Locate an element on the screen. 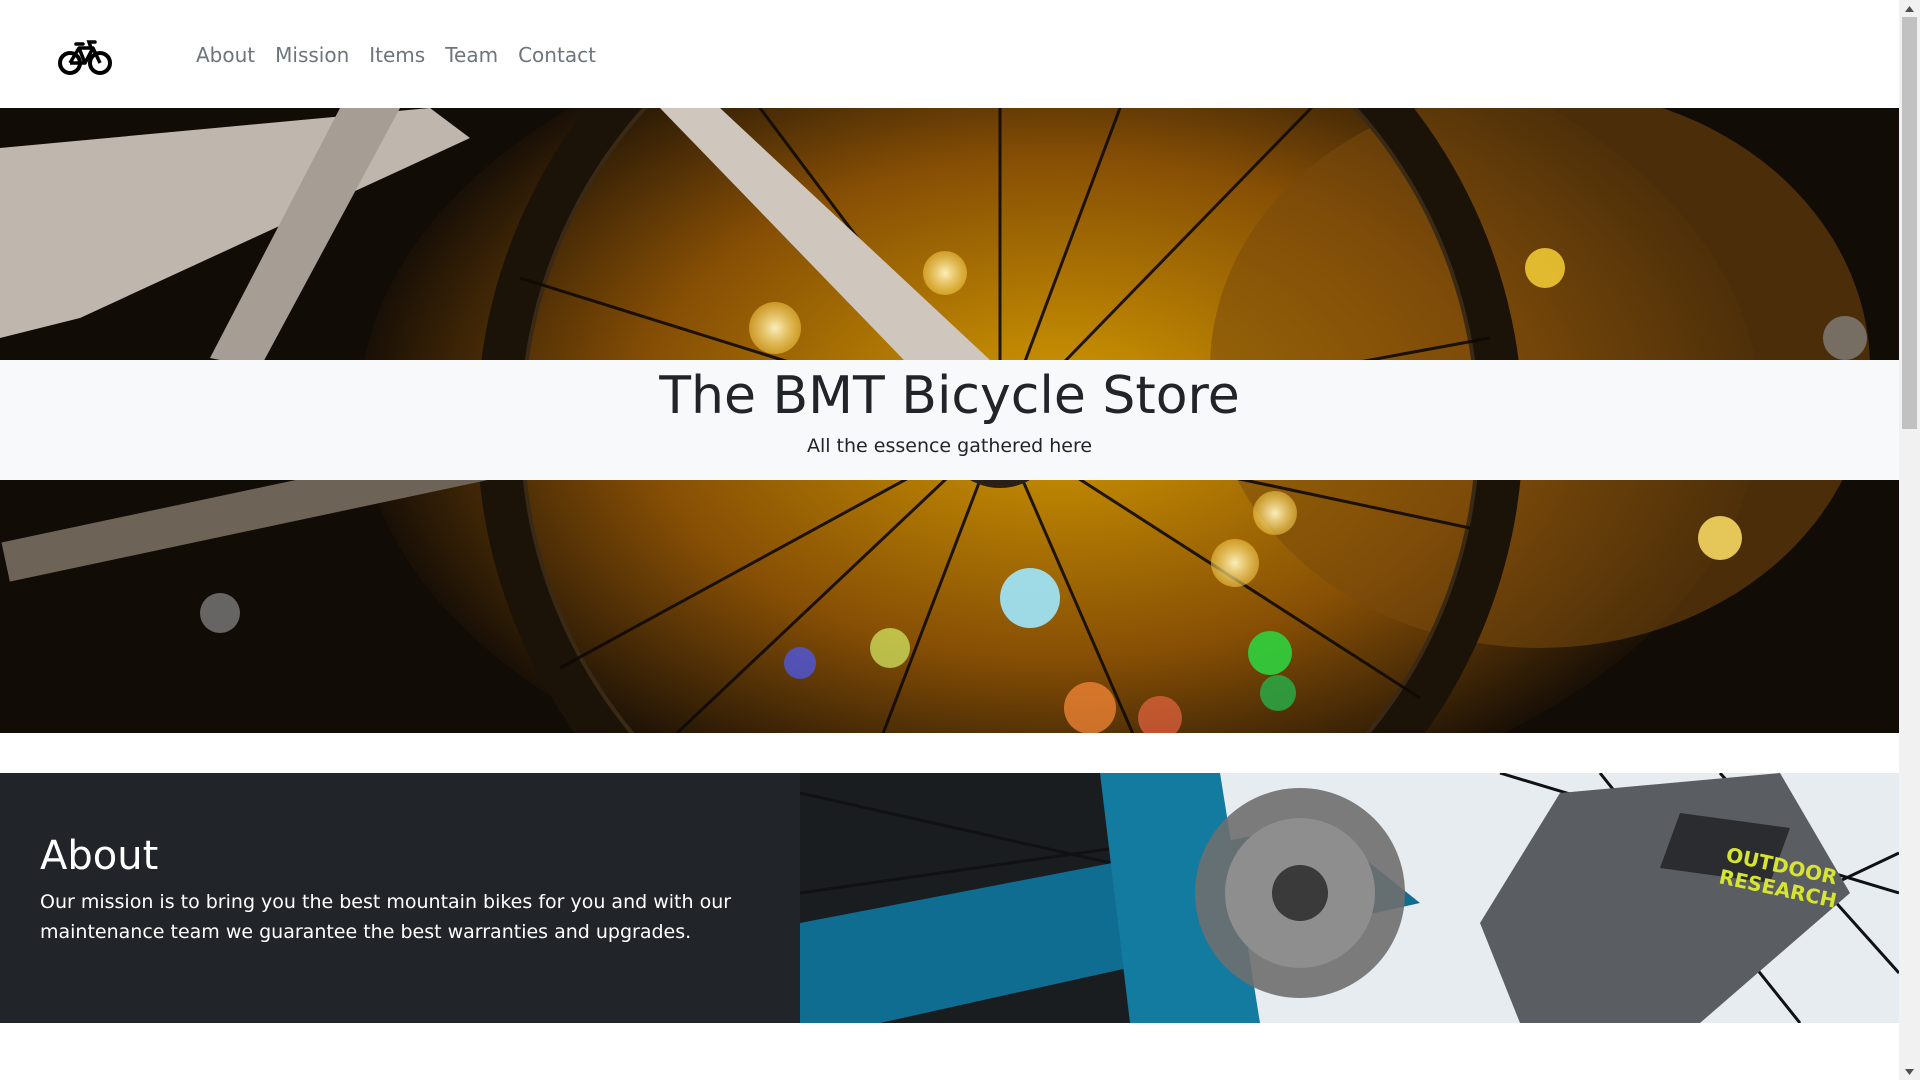 The image size is (1920, 1080). navbar: About Mission Items Team Contact is located at coordinates (949, 54).